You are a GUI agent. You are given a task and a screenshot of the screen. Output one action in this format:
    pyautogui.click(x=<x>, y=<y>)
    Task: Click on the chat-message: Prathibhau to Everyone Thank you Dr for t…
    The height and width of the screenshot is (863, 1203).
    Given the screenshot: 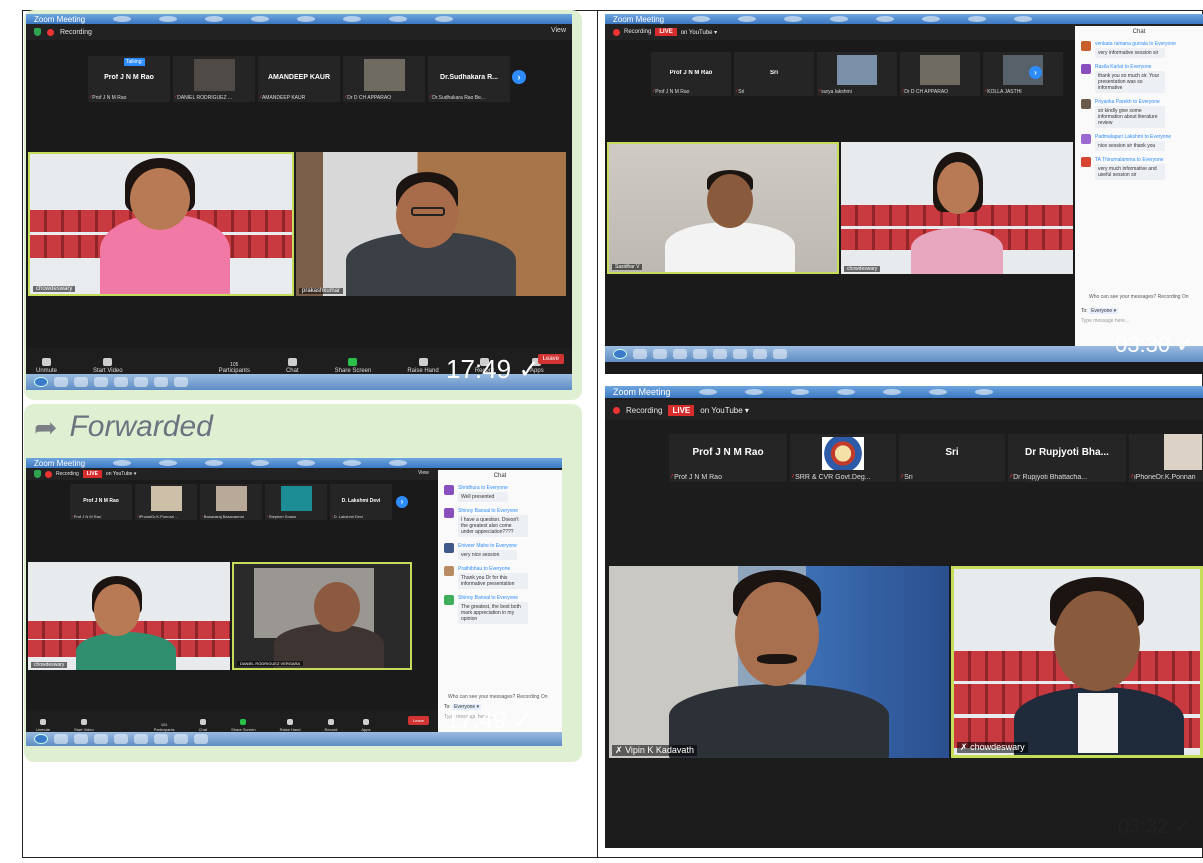 What is the action you would take?
    pyautogui.click(x=500, y=577)
    